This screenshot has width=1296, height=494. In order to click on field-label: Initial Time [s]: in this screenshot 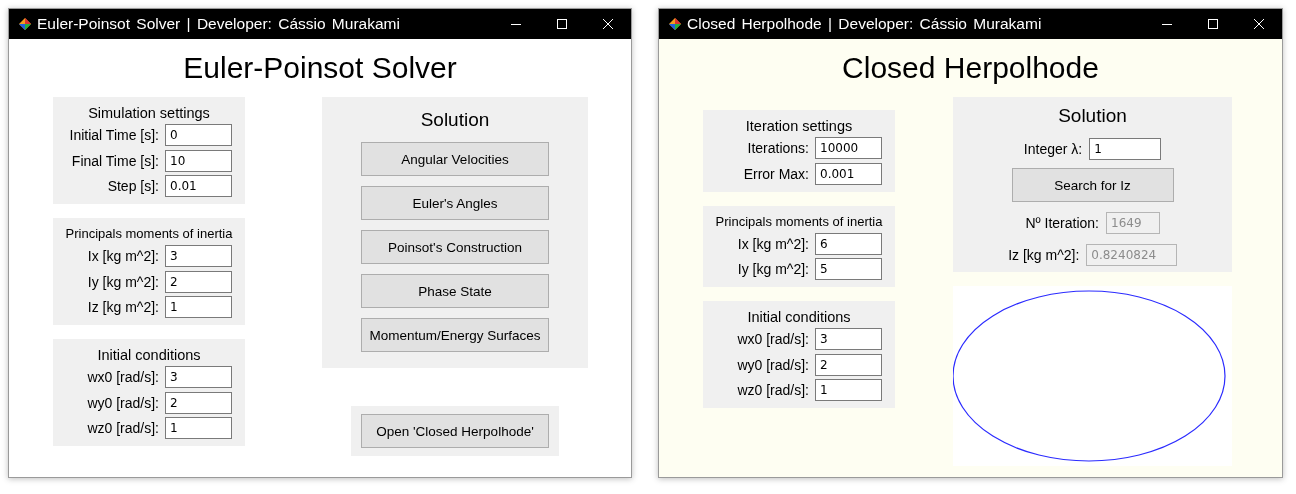, I will do `click(113, 135)`.